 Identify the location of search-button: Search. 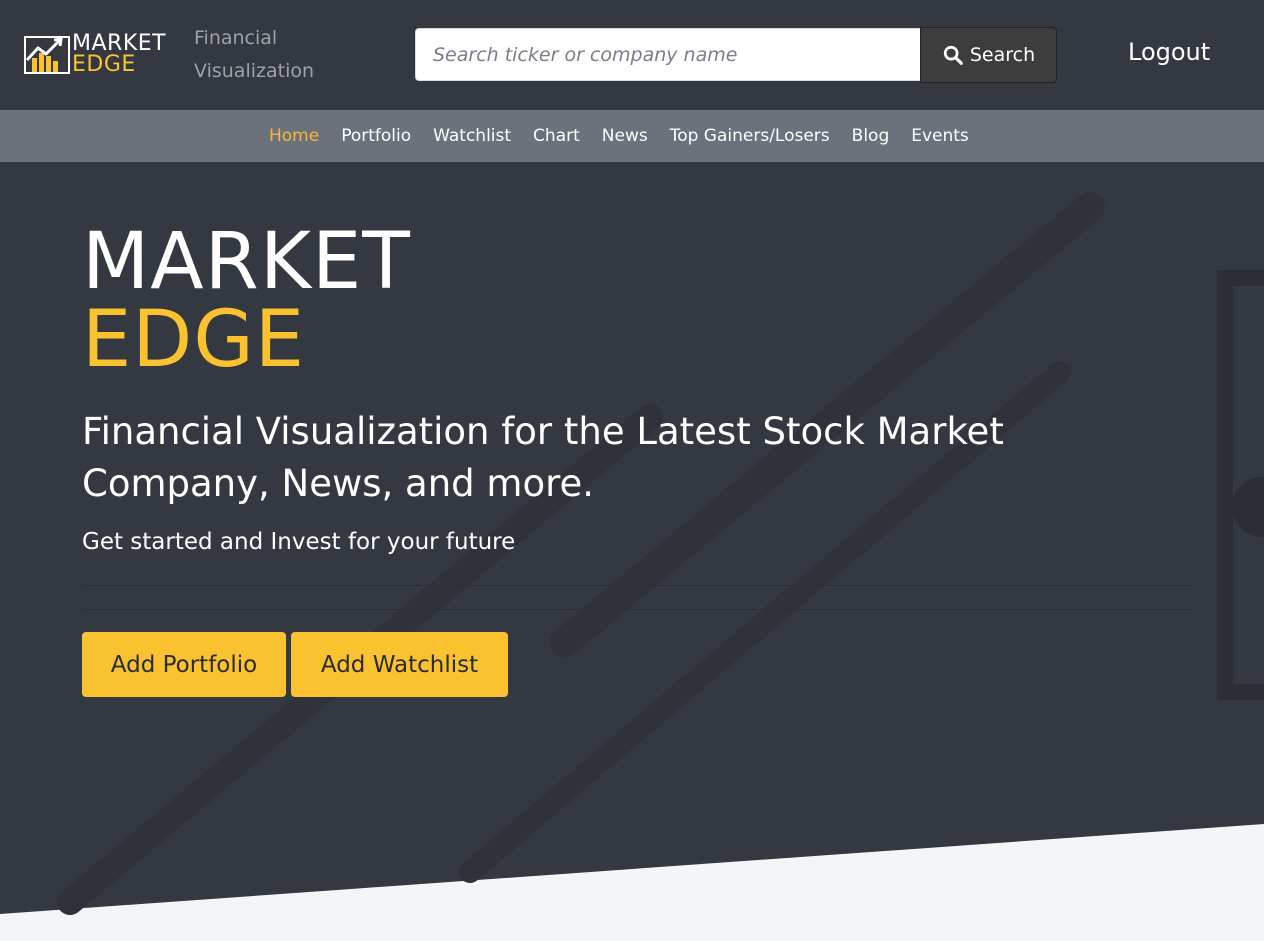
(988, 55).